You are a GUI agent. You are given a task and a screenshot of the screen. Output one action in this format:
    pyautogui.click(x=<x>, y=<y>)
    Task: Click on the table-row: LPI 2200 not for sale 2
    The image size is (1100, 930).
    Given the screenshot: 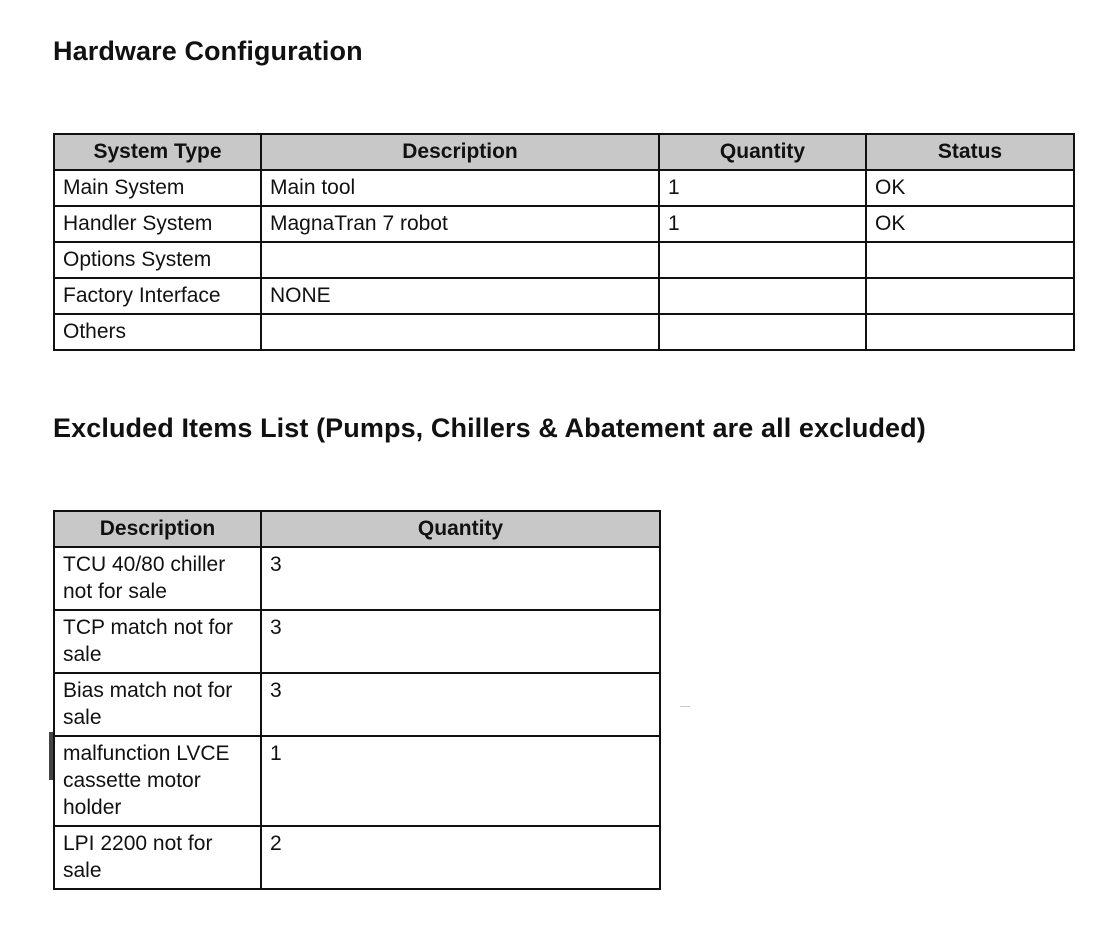 What is the action you would take?
    pyautogui.click(x=357, y=857)
    